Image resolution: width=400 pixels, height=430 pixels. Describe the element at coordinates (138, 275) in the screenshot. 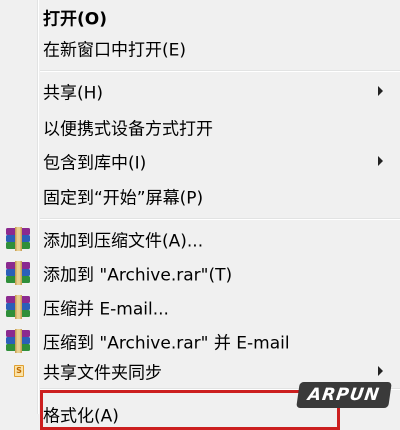

I see `menu-item-label: 添加到 "Archive.rar"(T)` at that location.